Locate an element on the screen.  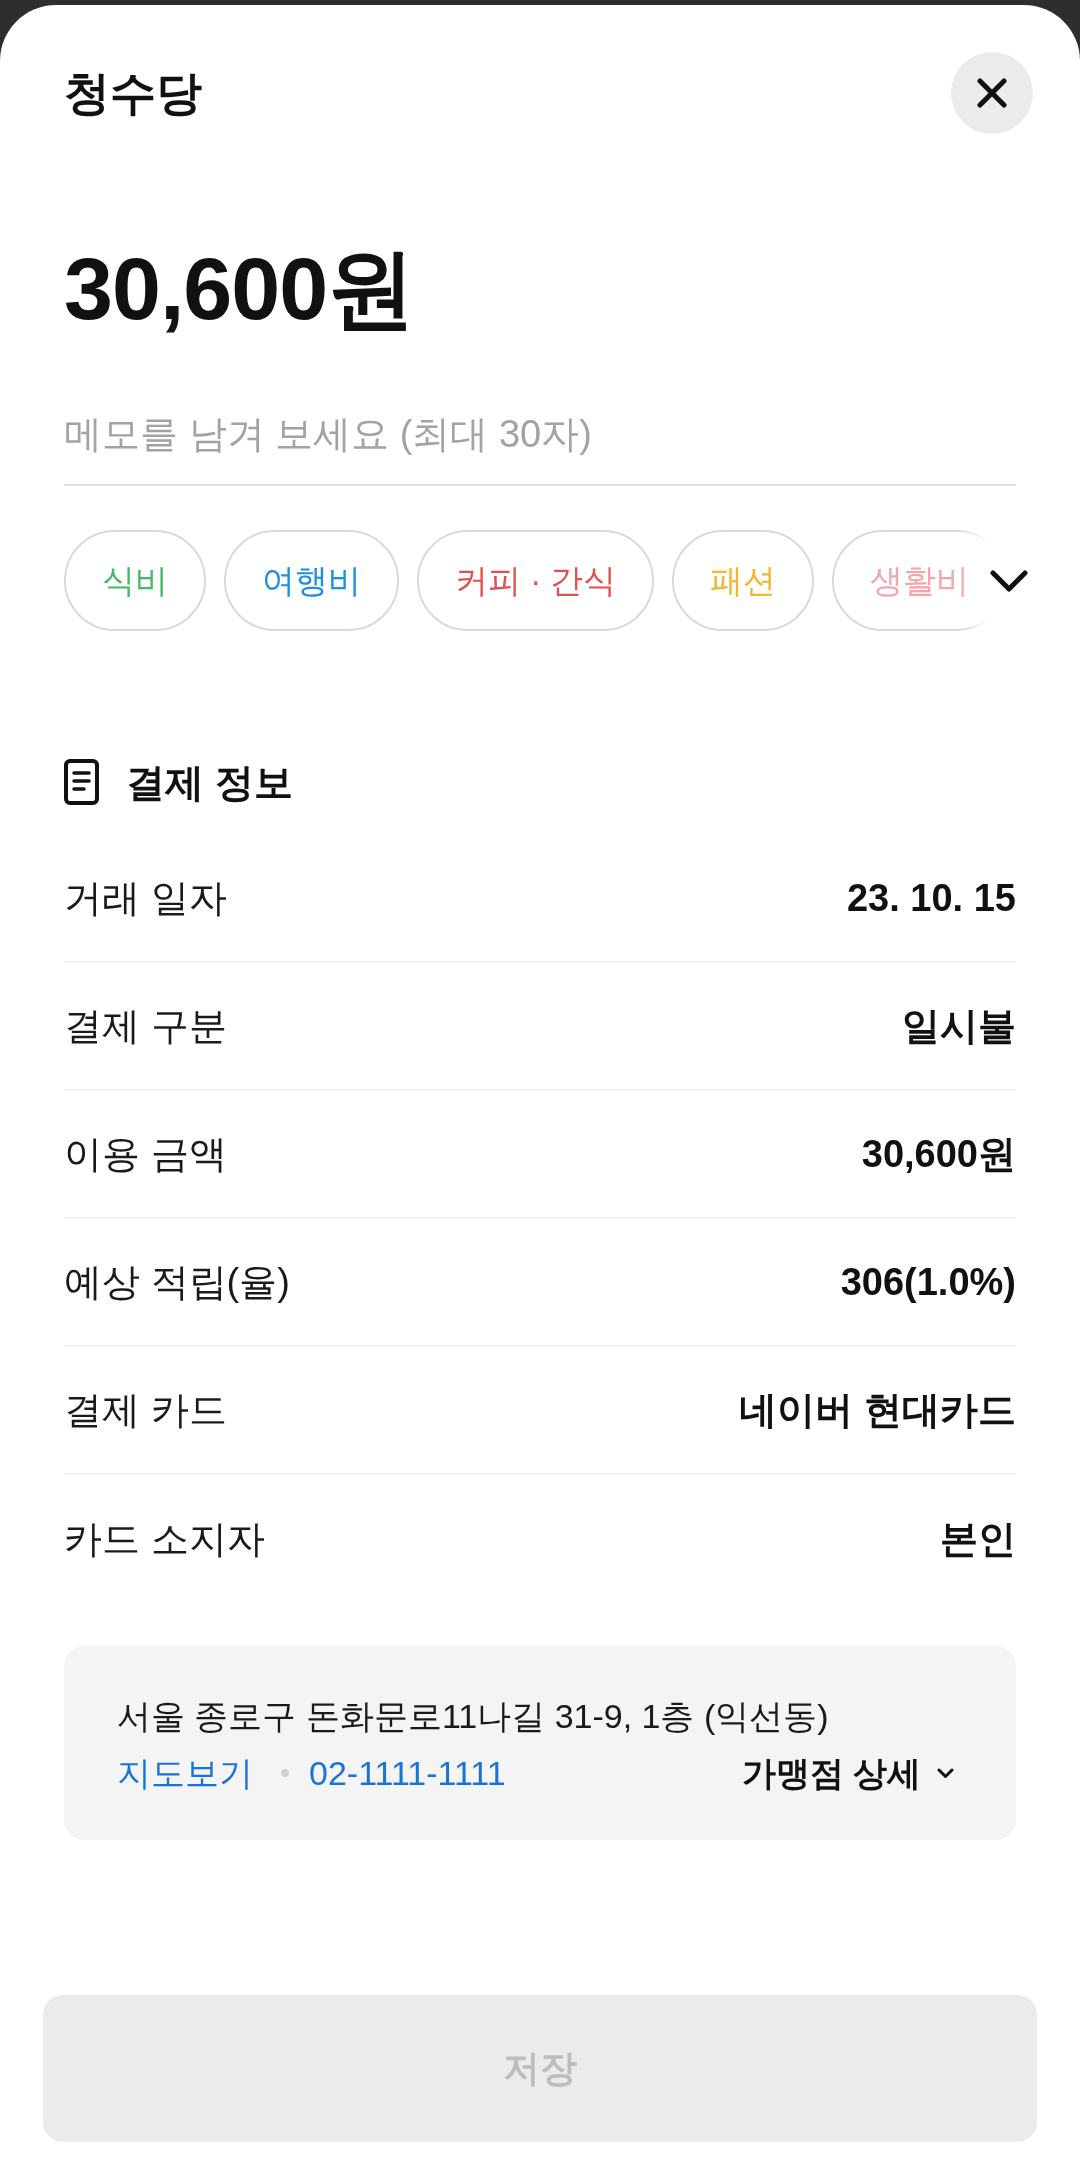
document-icon is located at coordinates (81, 782).